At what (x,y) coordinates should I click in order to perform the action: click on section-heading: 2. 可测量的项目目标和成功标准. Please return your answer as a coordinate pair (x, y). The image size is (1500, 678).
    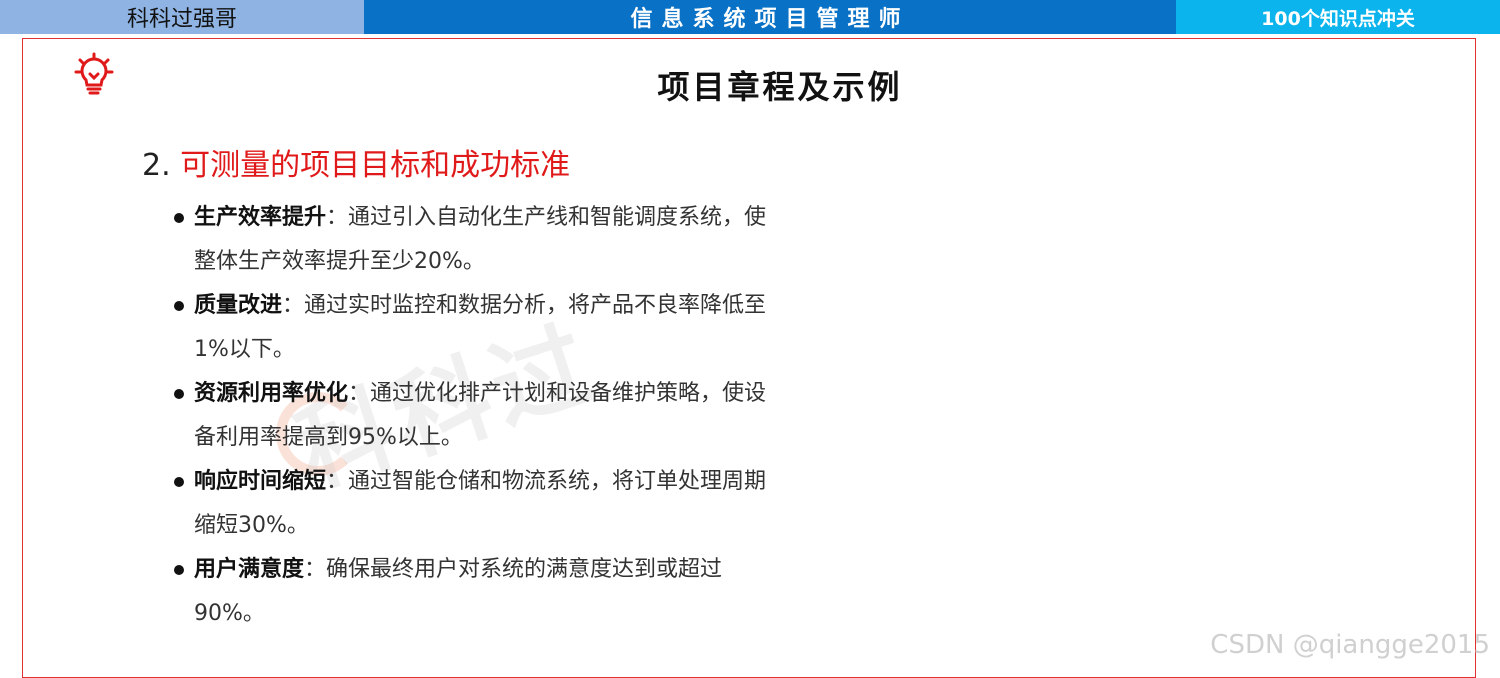
    Looking at the image, I should click on (356, 162).